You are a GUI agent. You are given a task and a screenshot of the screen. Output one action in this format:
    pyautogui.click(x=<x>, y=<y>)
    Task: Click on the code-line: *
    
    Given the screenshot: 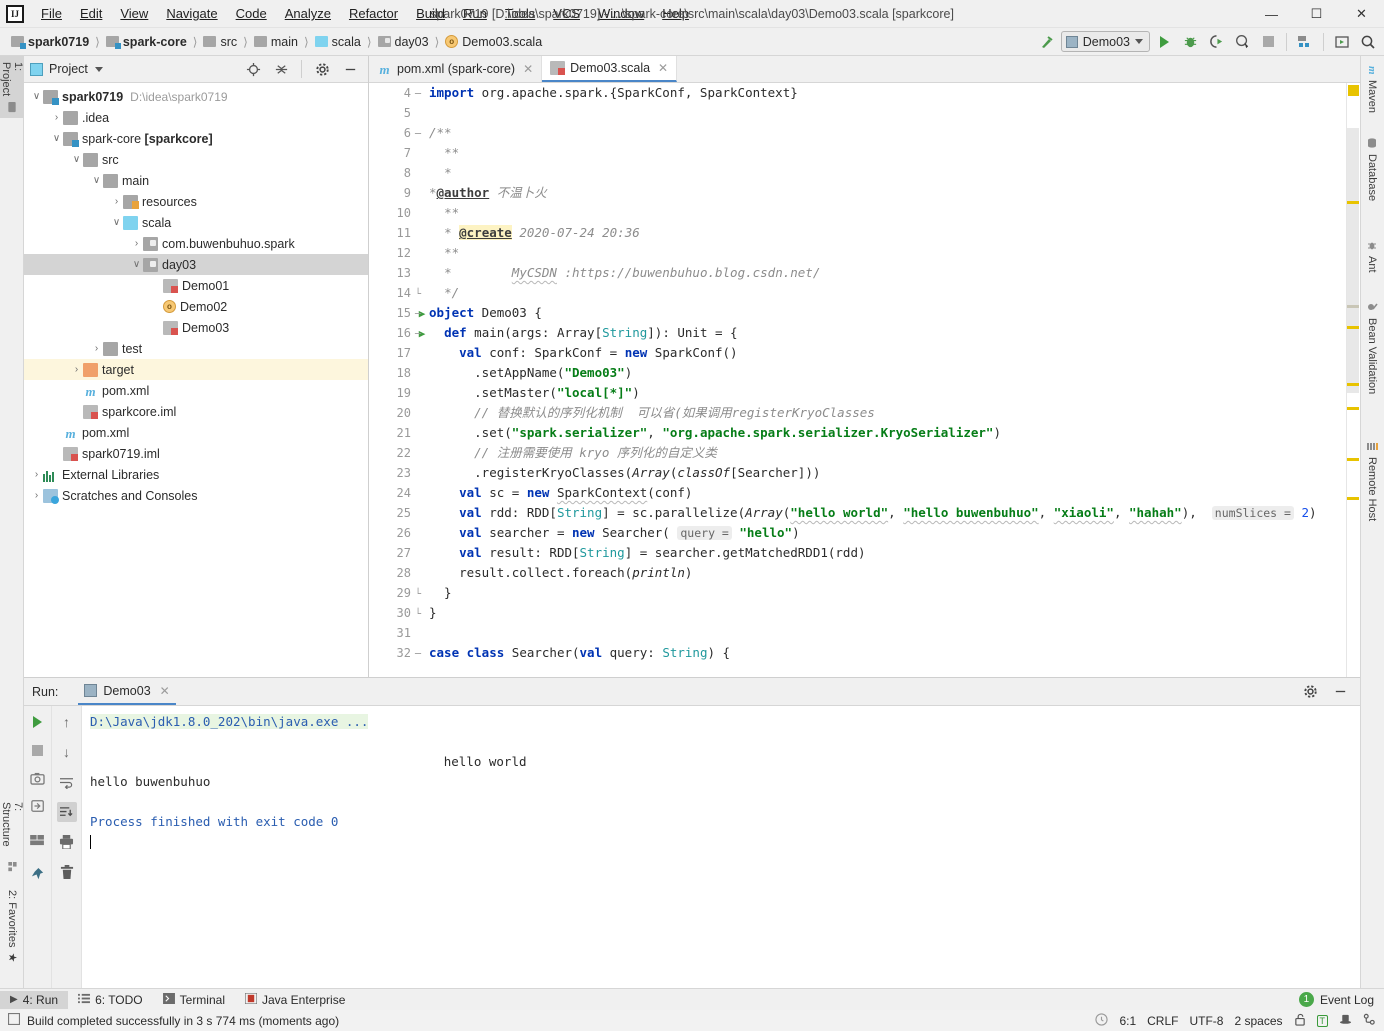 What is the action you would take?
    pyautogui.click(x=894, y=173)
    